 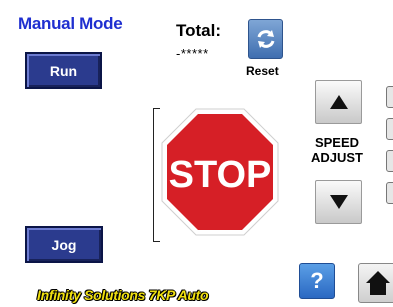 I want to click on stop-button: STOP, so click(x=220, y=172).